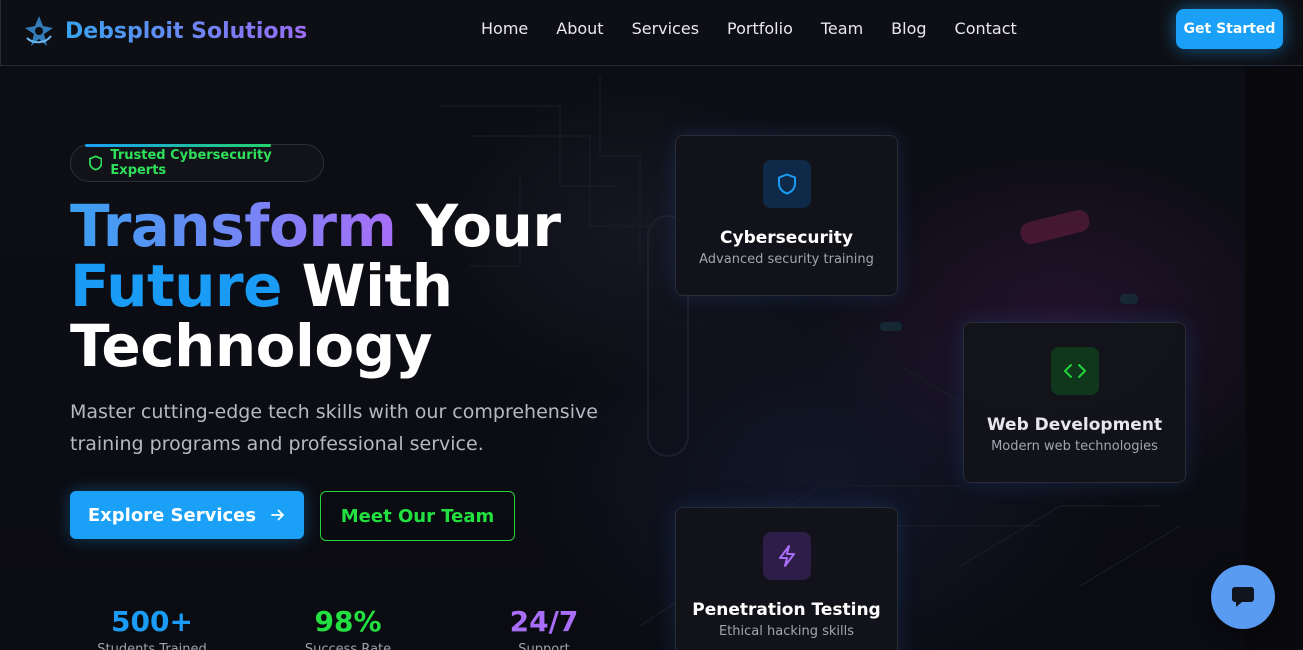  Describe the element at coordinates (39, 31) in the screenshot. I see `logo-icon` at that location.